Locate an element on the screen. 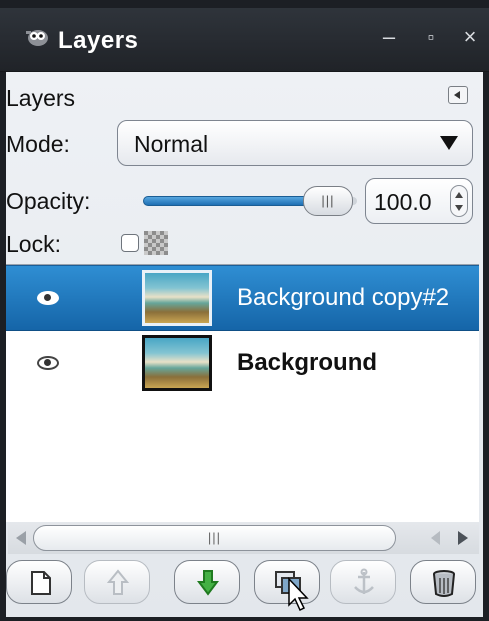 This screenshot has width=489, height=621. opacity-slider-track is located at coordinates (228, 201).